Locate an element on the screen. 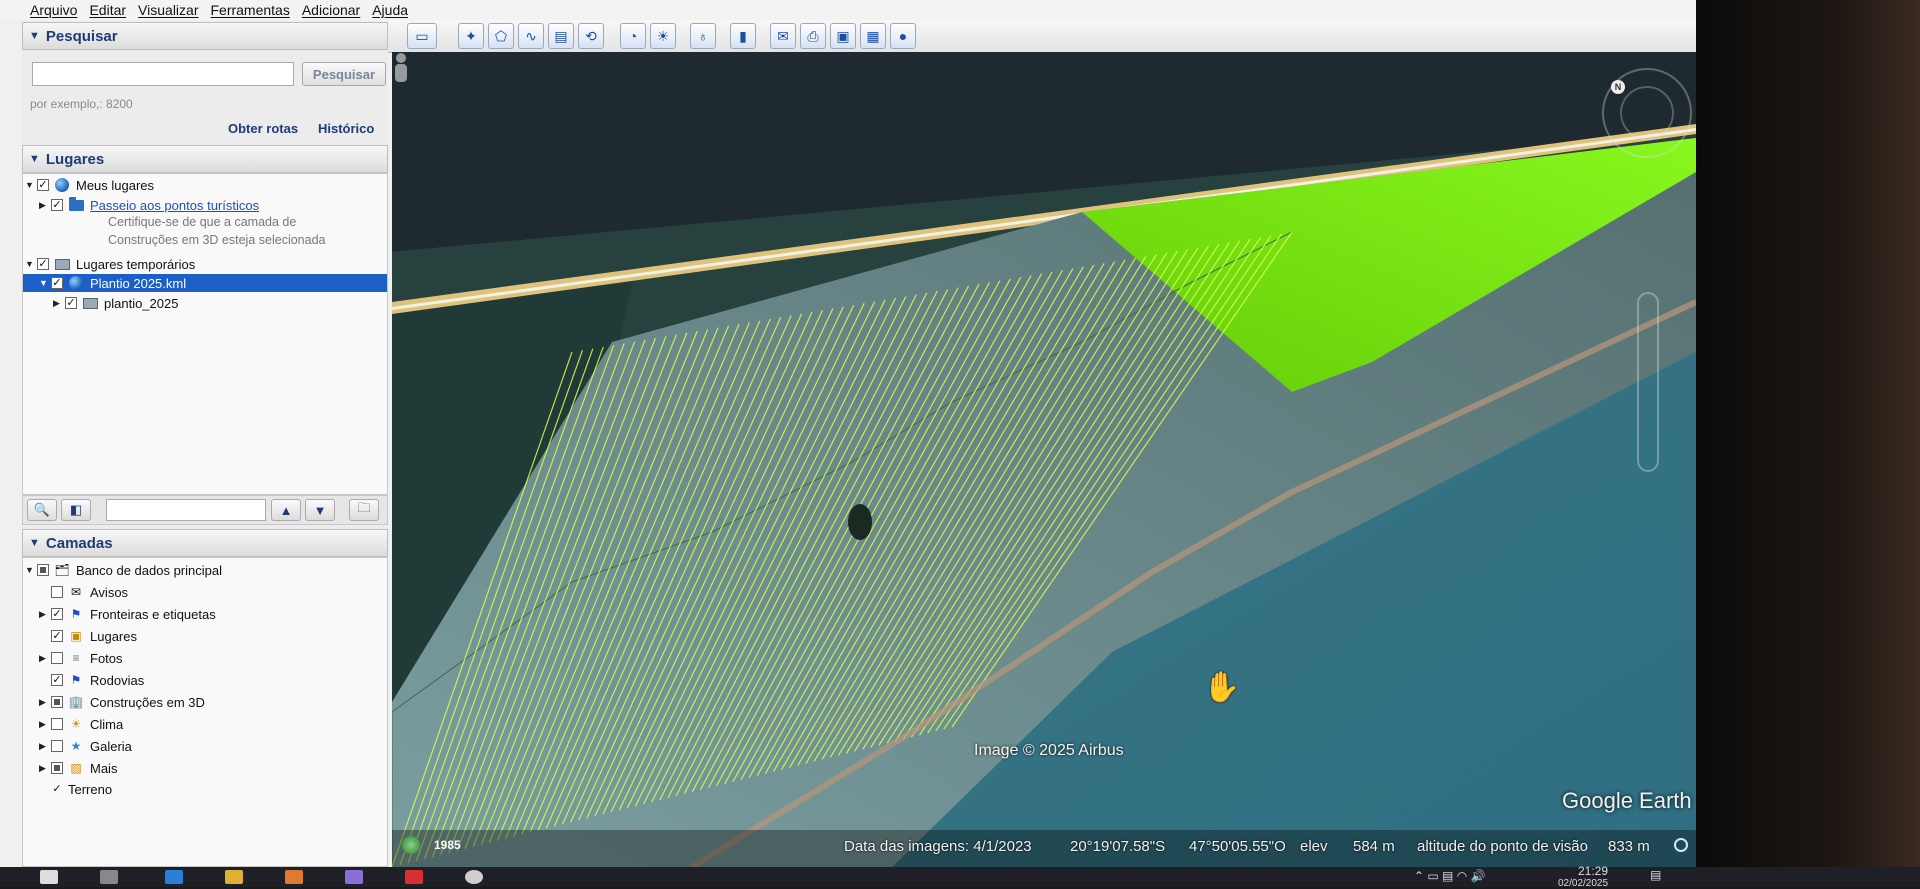  layer-row: ✉ Avisos is located at coordinates (83, 592).